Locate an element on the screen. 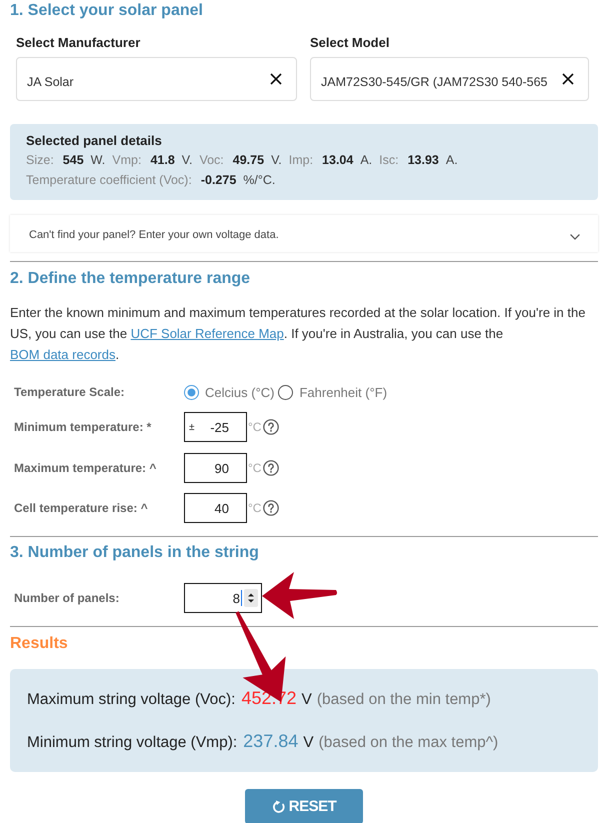 Image resolution: width=600 pixels, height=823 pixels. field-label: Maximum temperature: ^ is located at coordinates (85, 468).